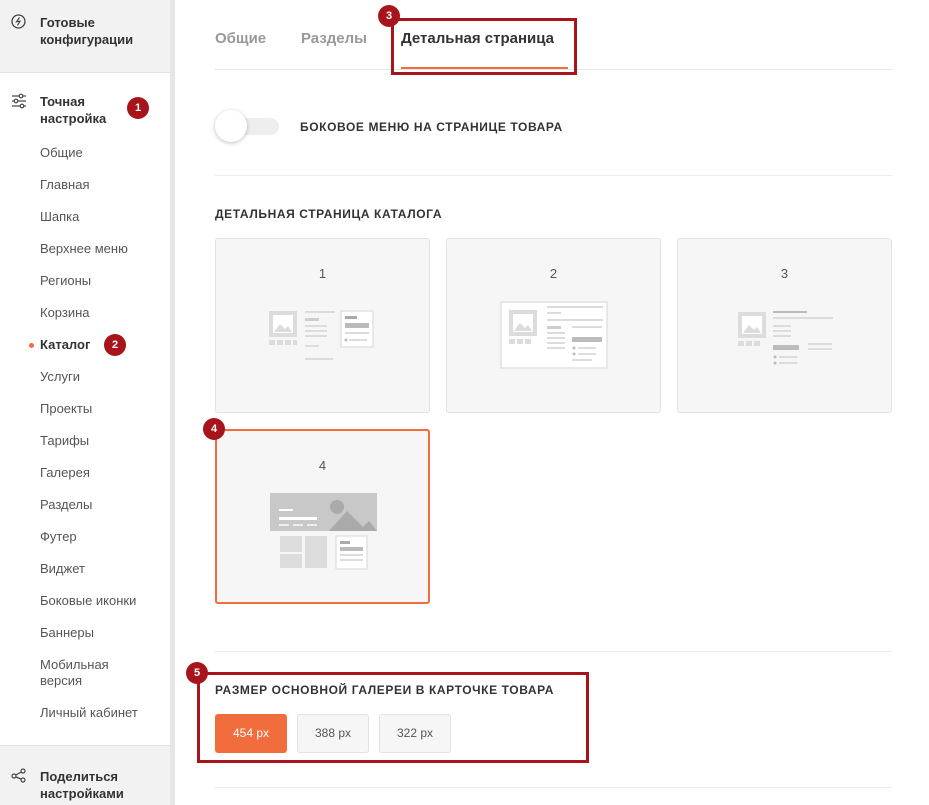  What do you see at coordinates (85, 673) in the screenshot?
I see `sidebar-item-mobile: Мобильная версия` at bounding box center [85, 673].